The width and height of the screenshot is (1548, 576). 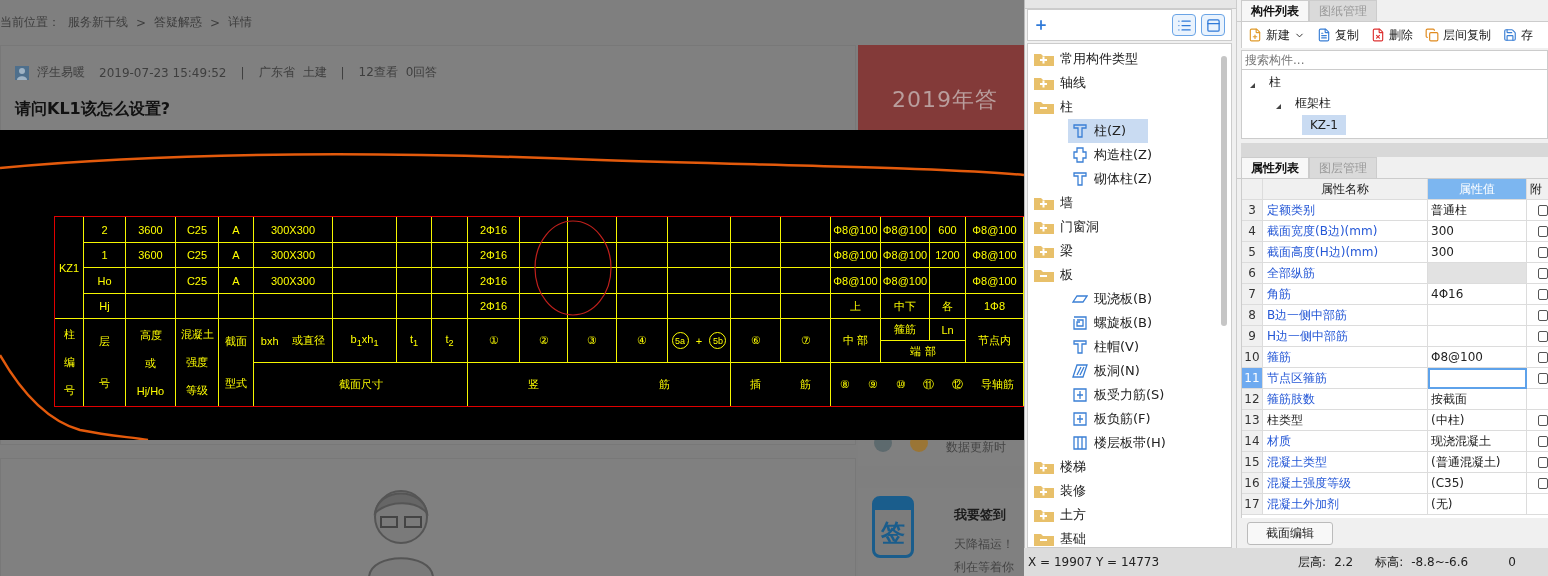 I want to click on tree-item: 板, so click(x=1053, y=275).